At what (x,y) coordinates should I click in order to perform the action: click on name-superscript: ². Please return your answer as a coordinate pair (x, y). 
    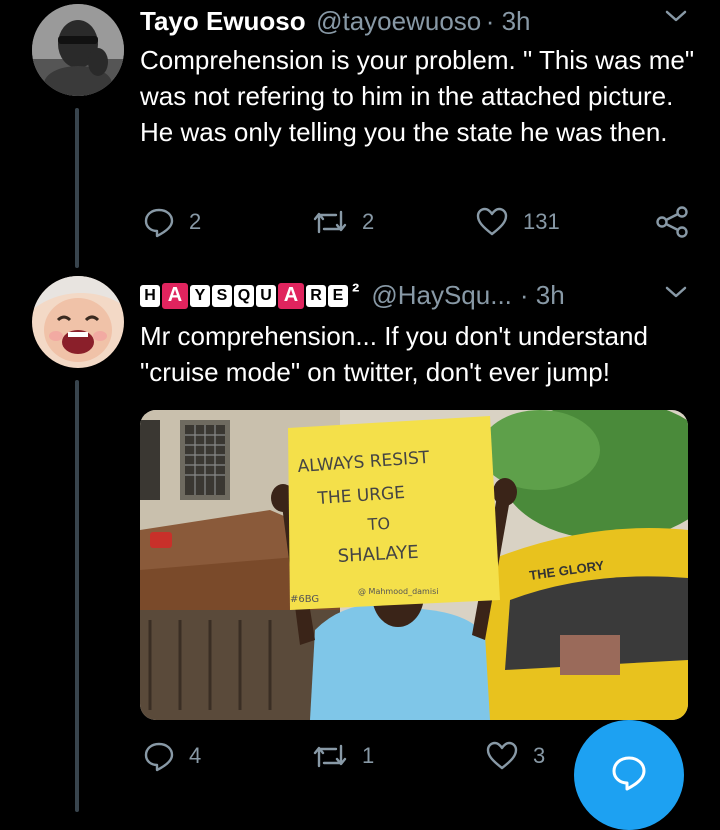
    Looking at the image, I should click on (356, 291).